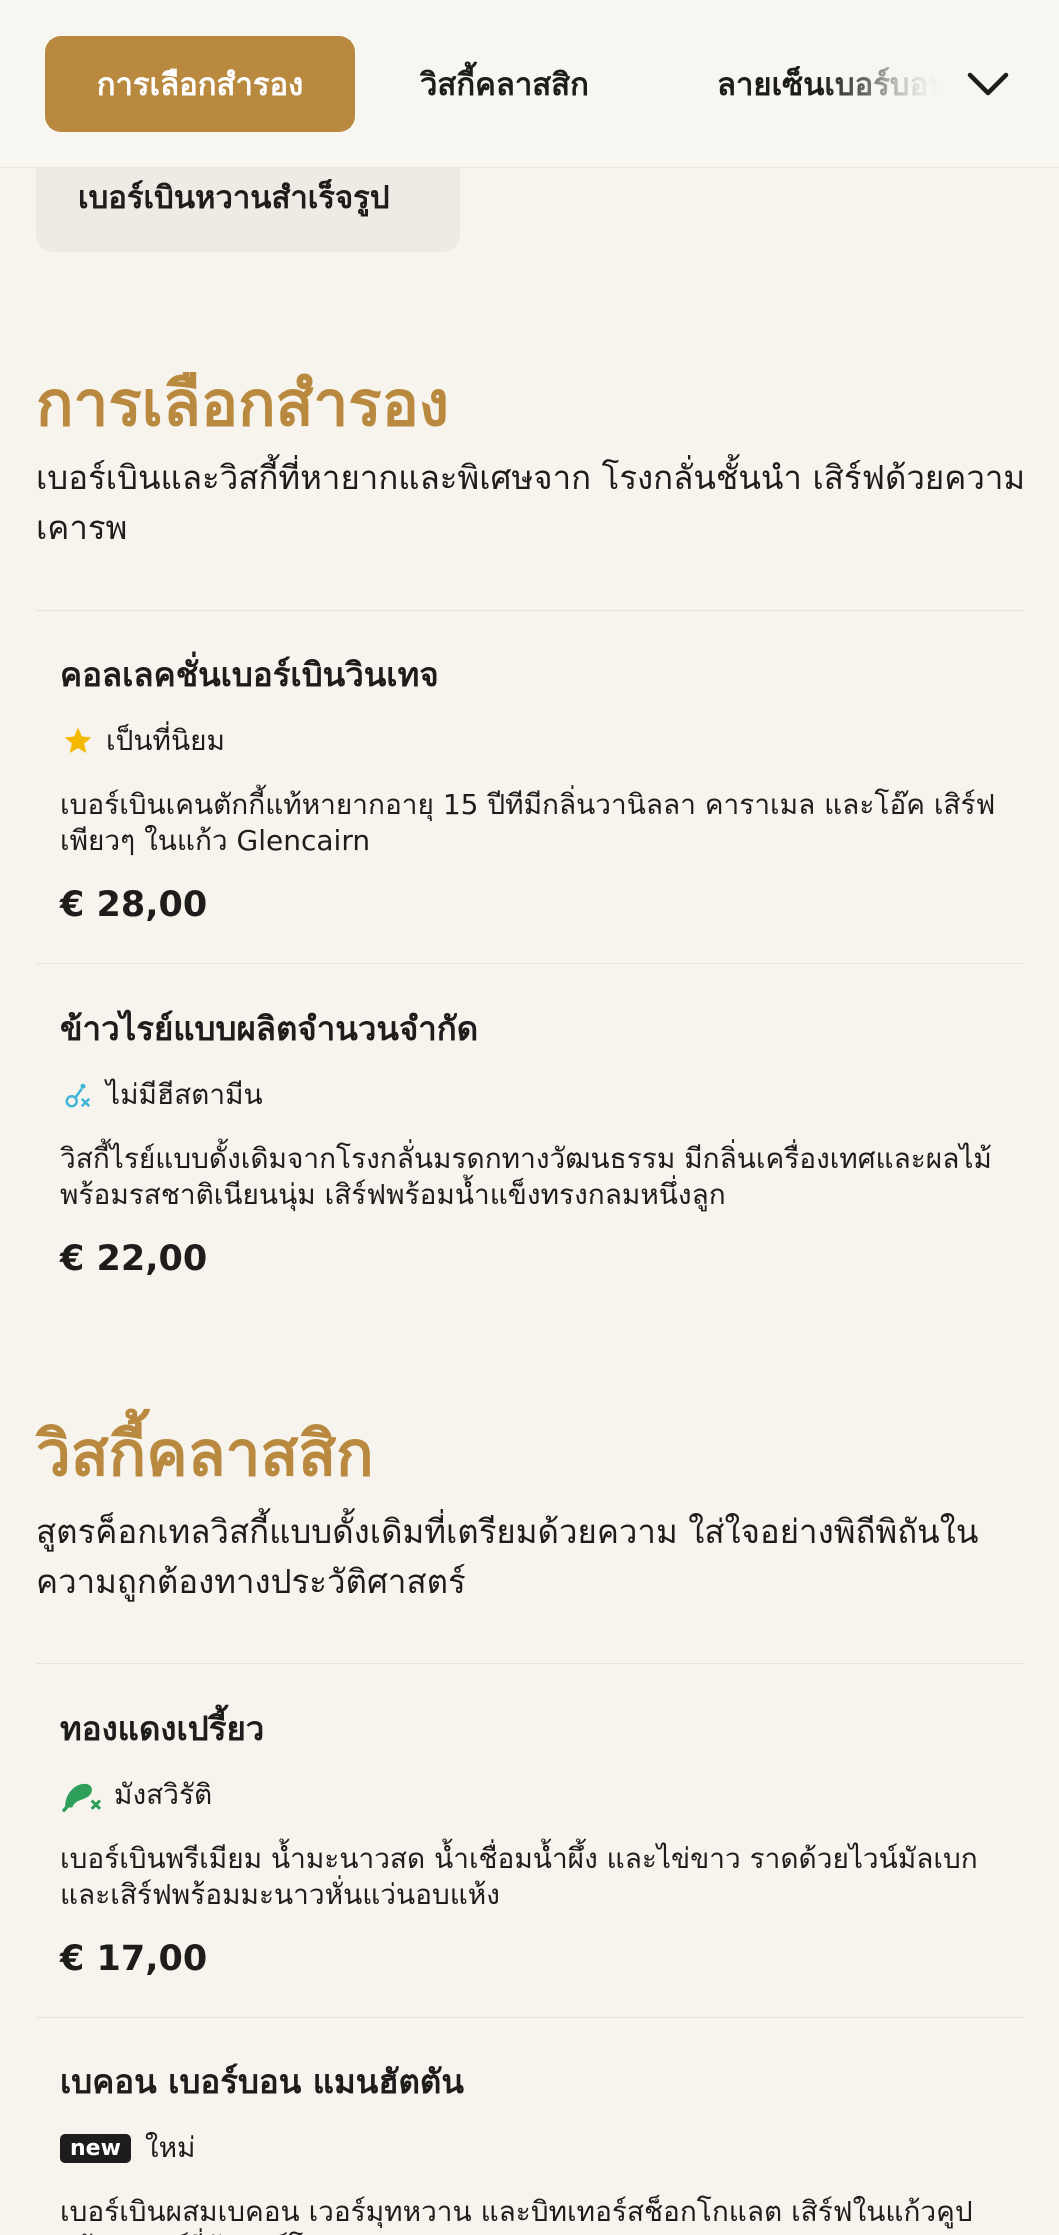 The width and height of the screenshot is (1059, 2235). What do you see at coordinates (78, 741) in the screenshot?
I see `star-icon` at bounding box center [78, 741].